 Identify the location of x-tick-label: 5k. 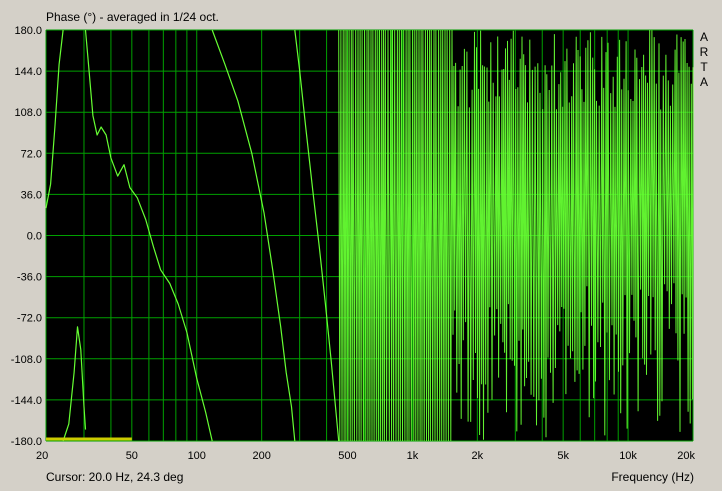
(563, 456).